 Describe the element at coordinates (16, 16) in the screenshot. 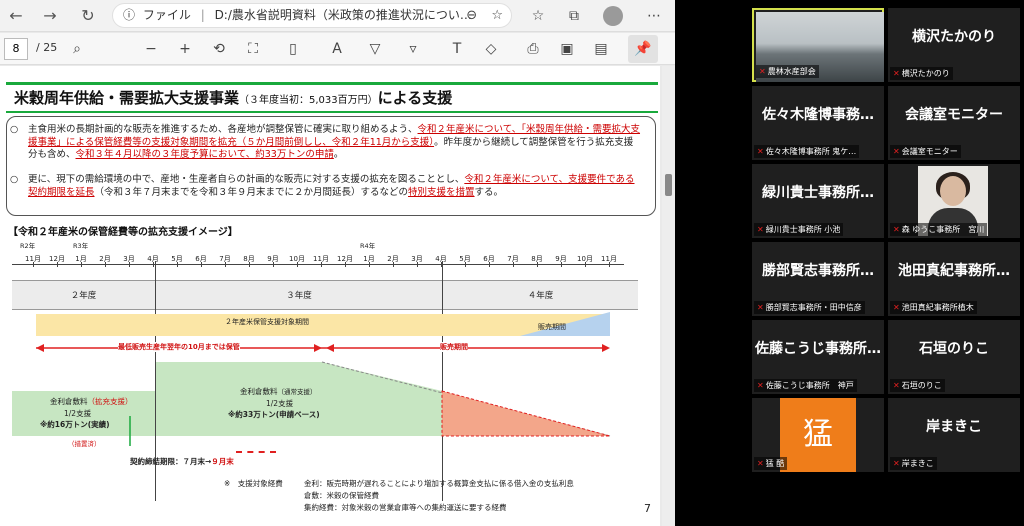

I see `back-icon: ←` at that location.